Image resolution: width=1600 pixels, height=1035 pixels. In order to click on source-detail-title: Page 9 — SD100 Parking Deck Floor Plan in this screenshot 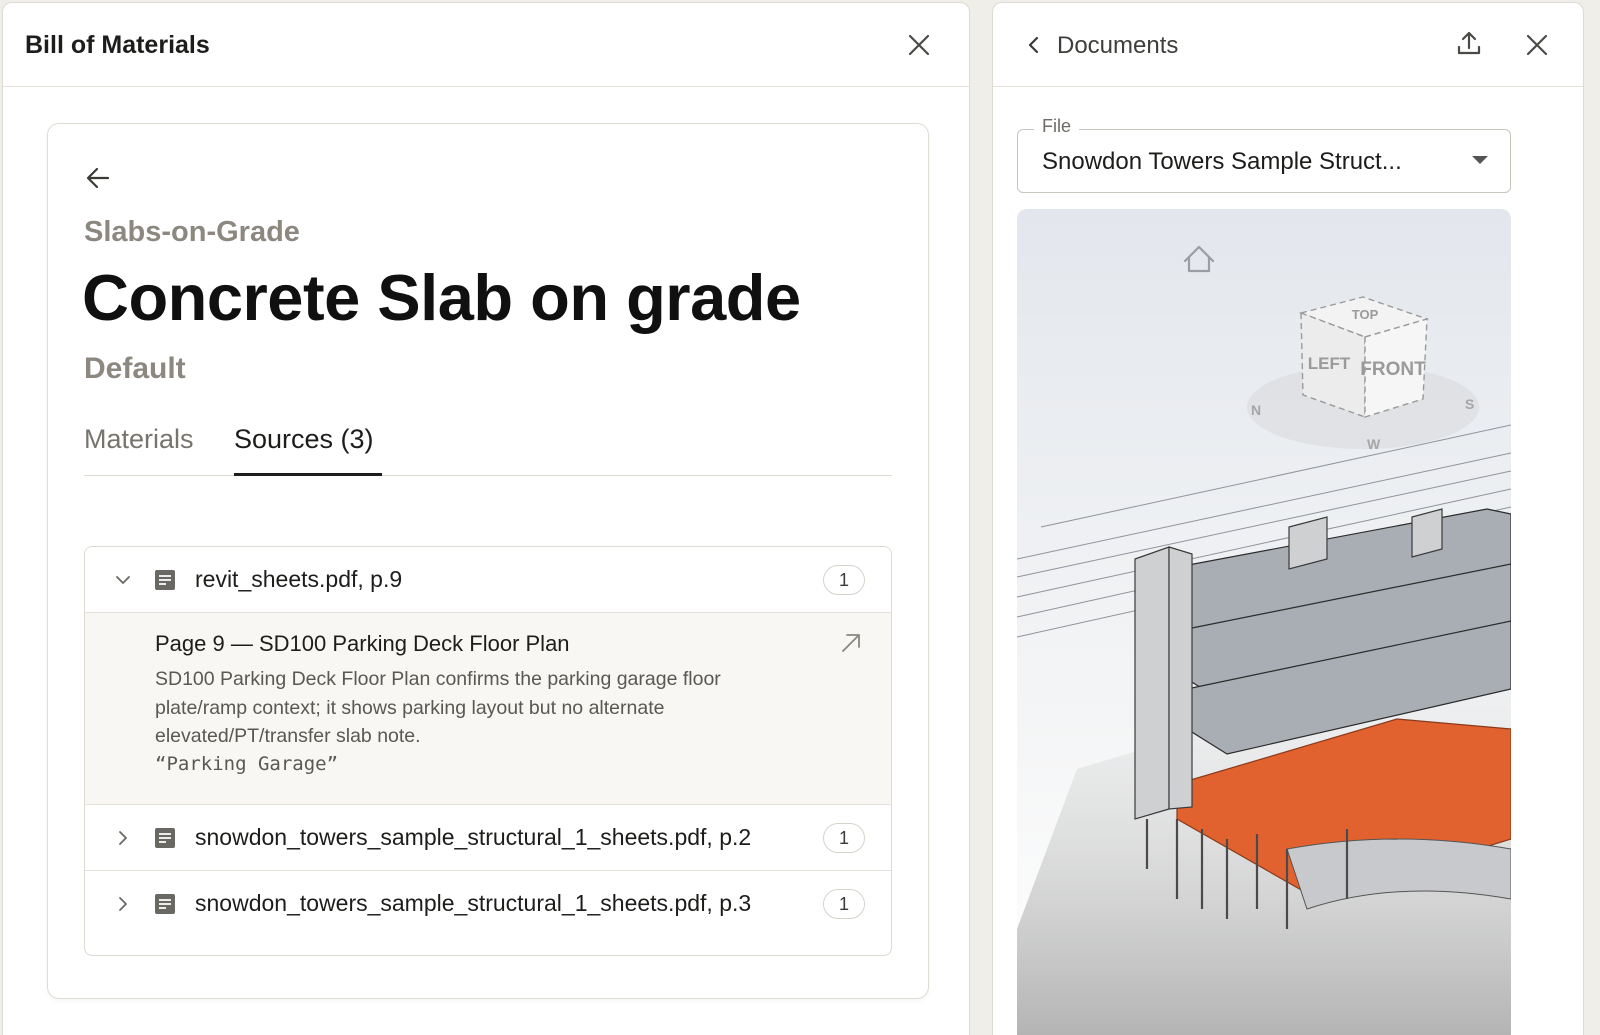, I will do `click(362, 643)`.